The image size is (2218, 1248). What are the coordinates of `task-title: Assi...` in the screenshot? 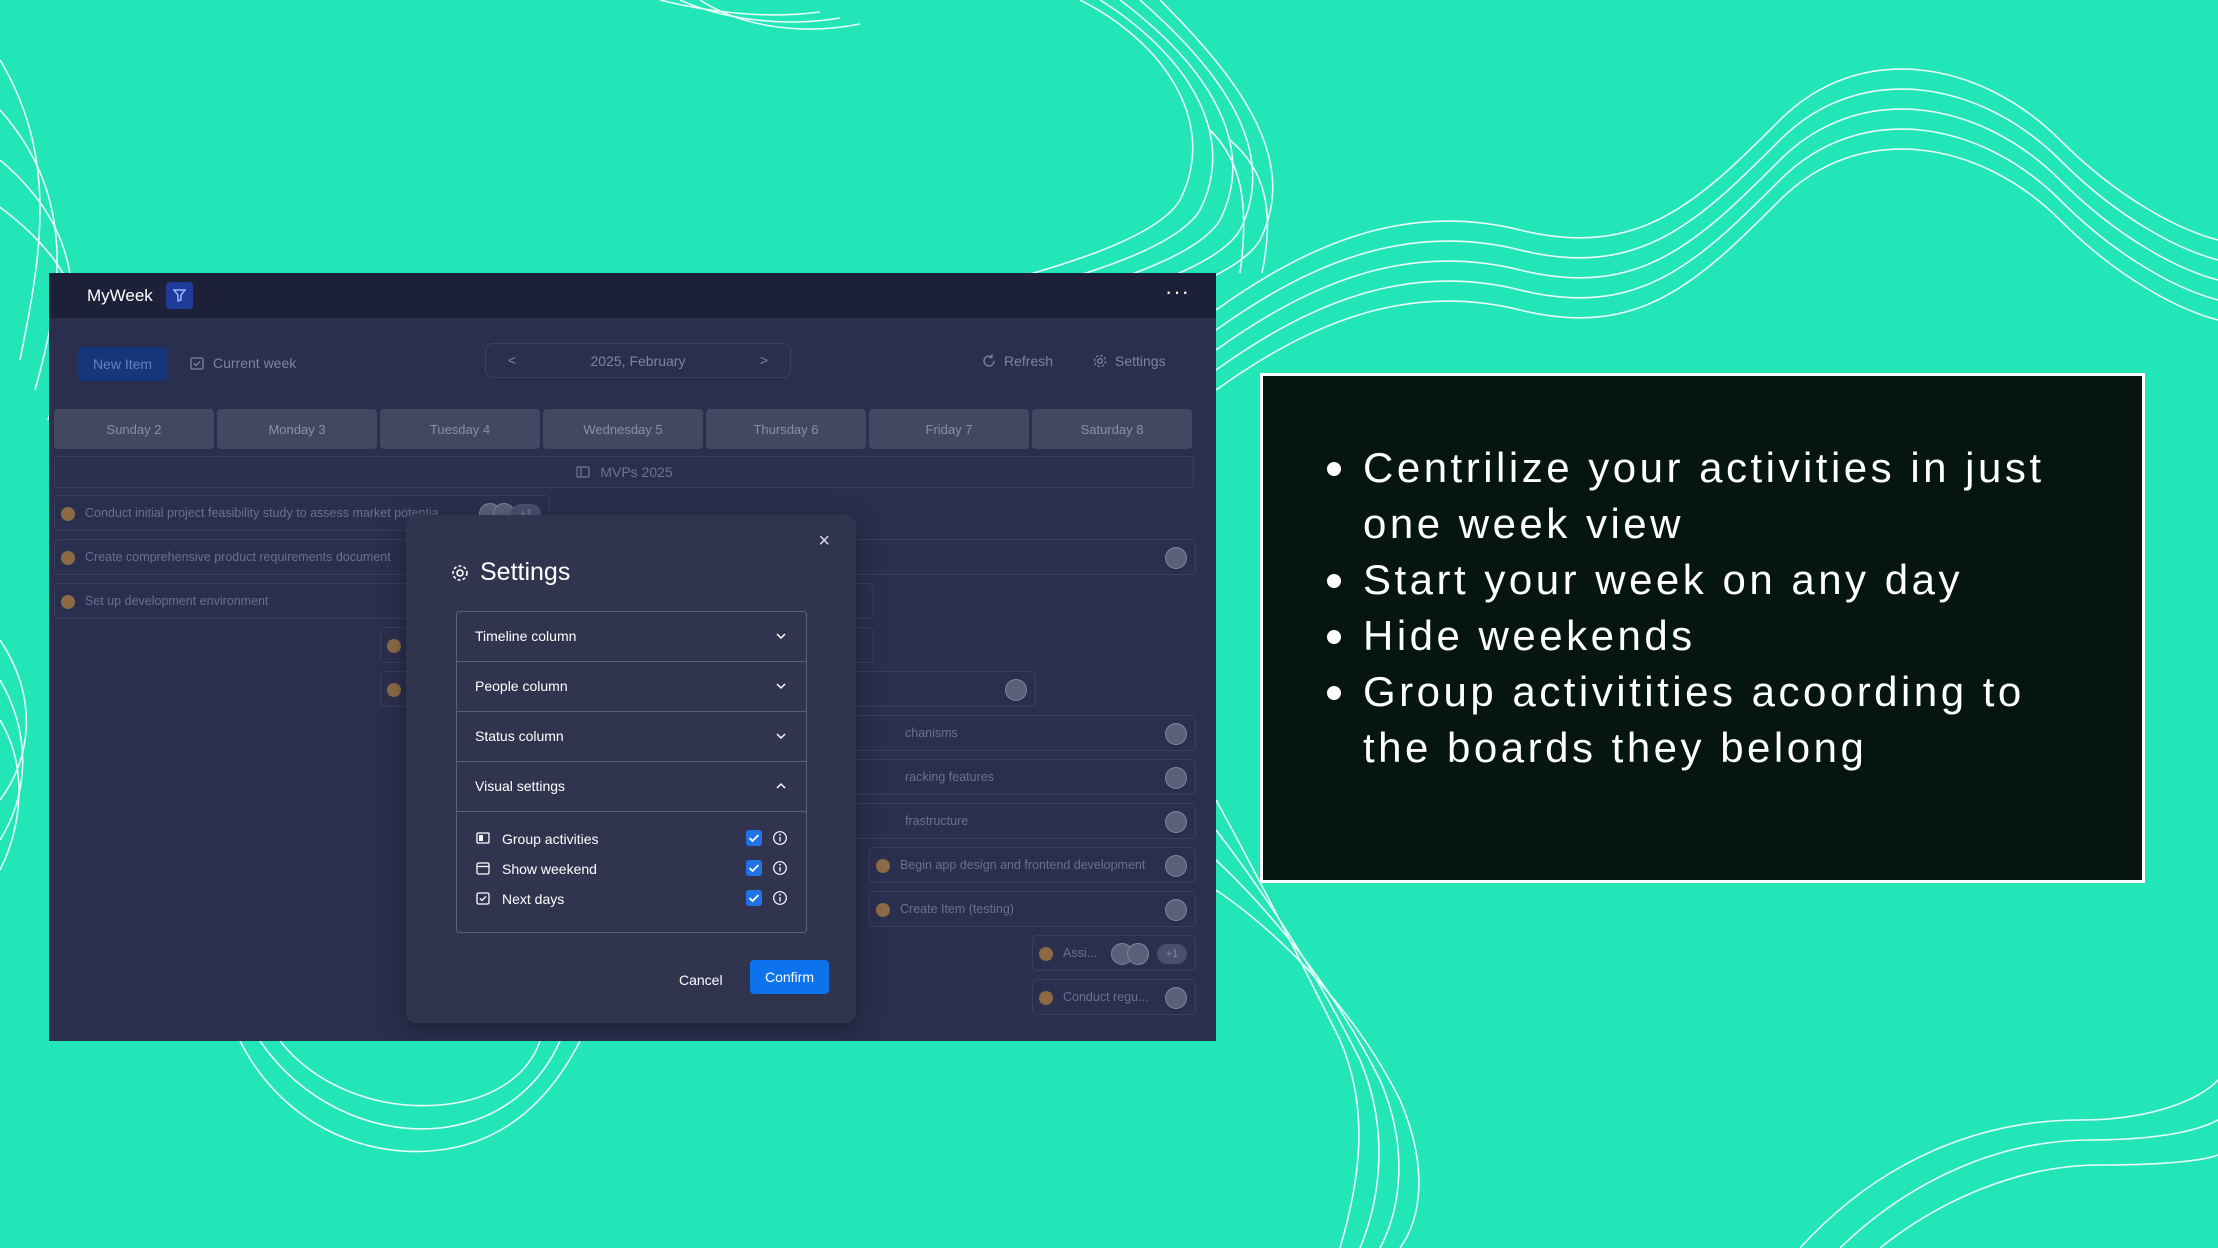 It's located at (1080, 953).